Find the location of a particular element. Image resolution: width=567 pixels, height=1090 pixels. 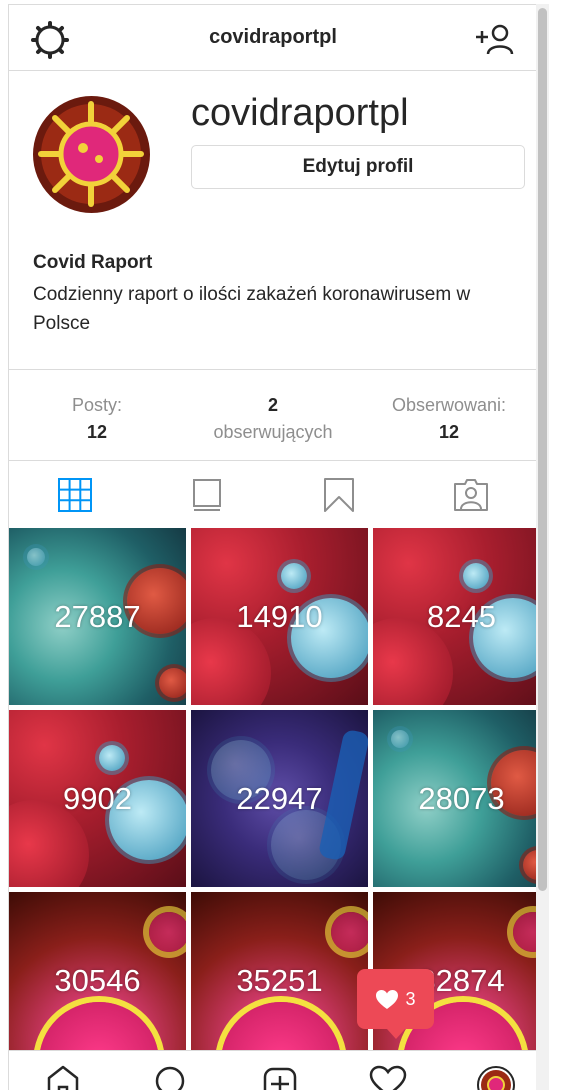

post-tile: 9902 is located at coordinates (97, 798).